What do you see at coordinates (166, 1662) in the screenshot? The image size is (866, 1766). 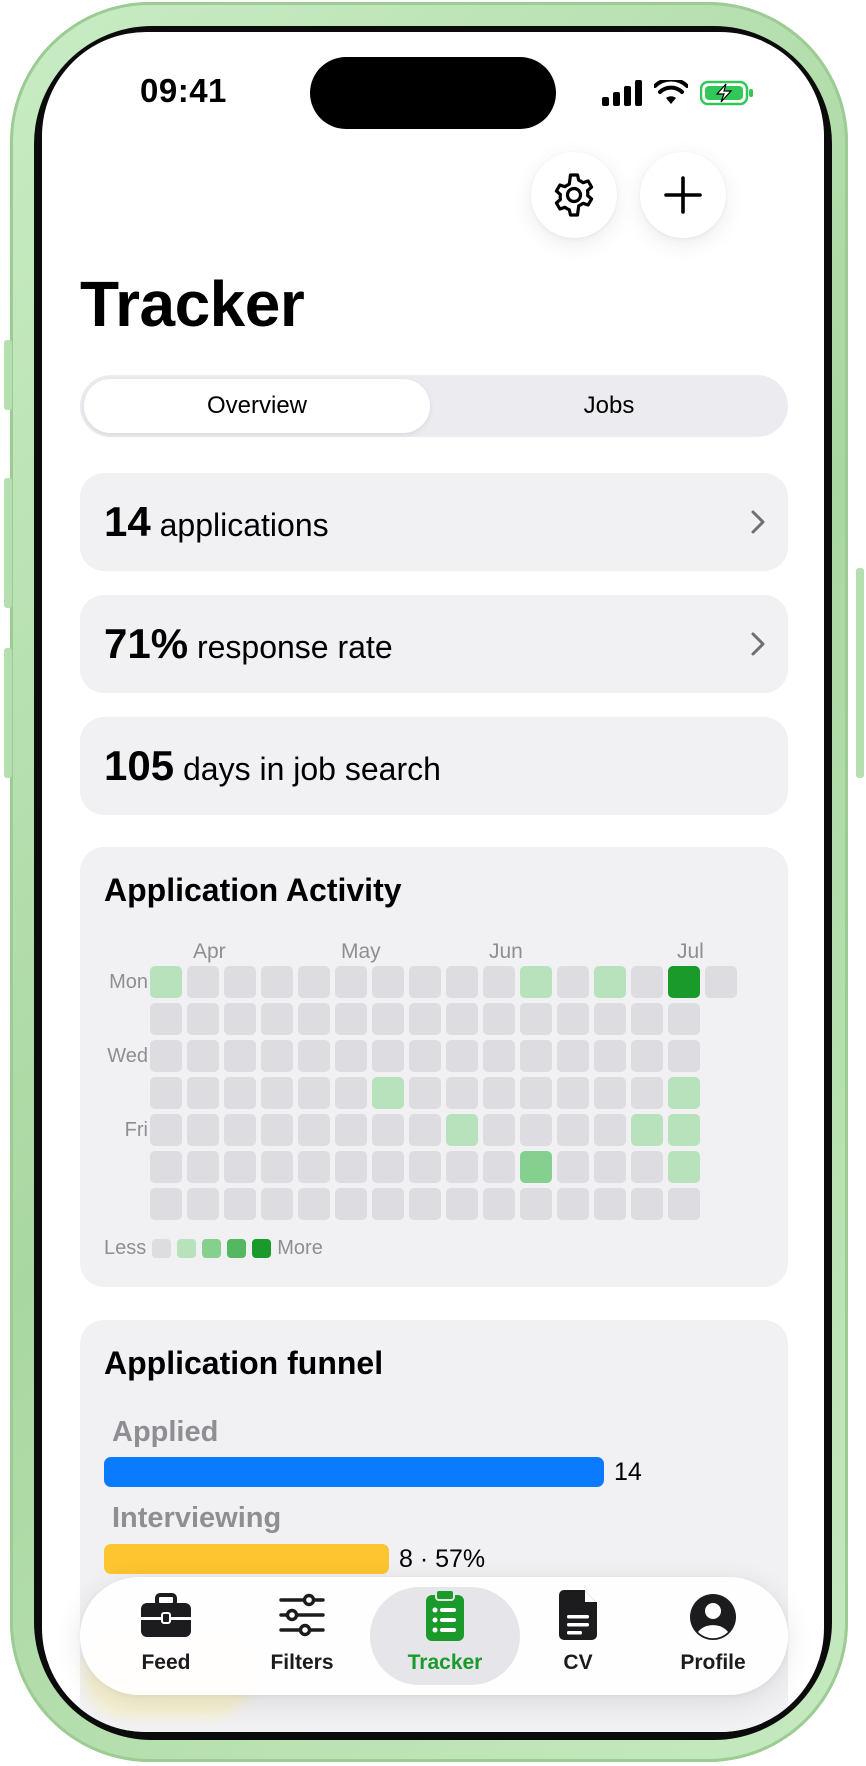 I see `tab-label: Feed` at bounding box center [166, 1662].